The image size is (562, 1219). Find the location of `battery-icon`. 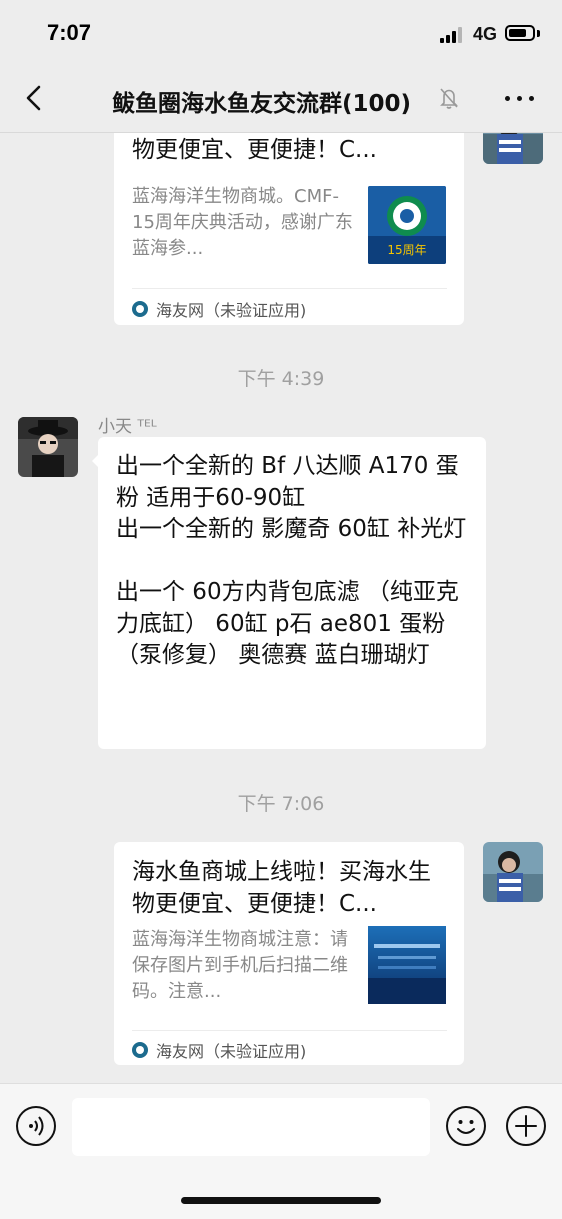

battery-icon is located at coordinates (520, 33).